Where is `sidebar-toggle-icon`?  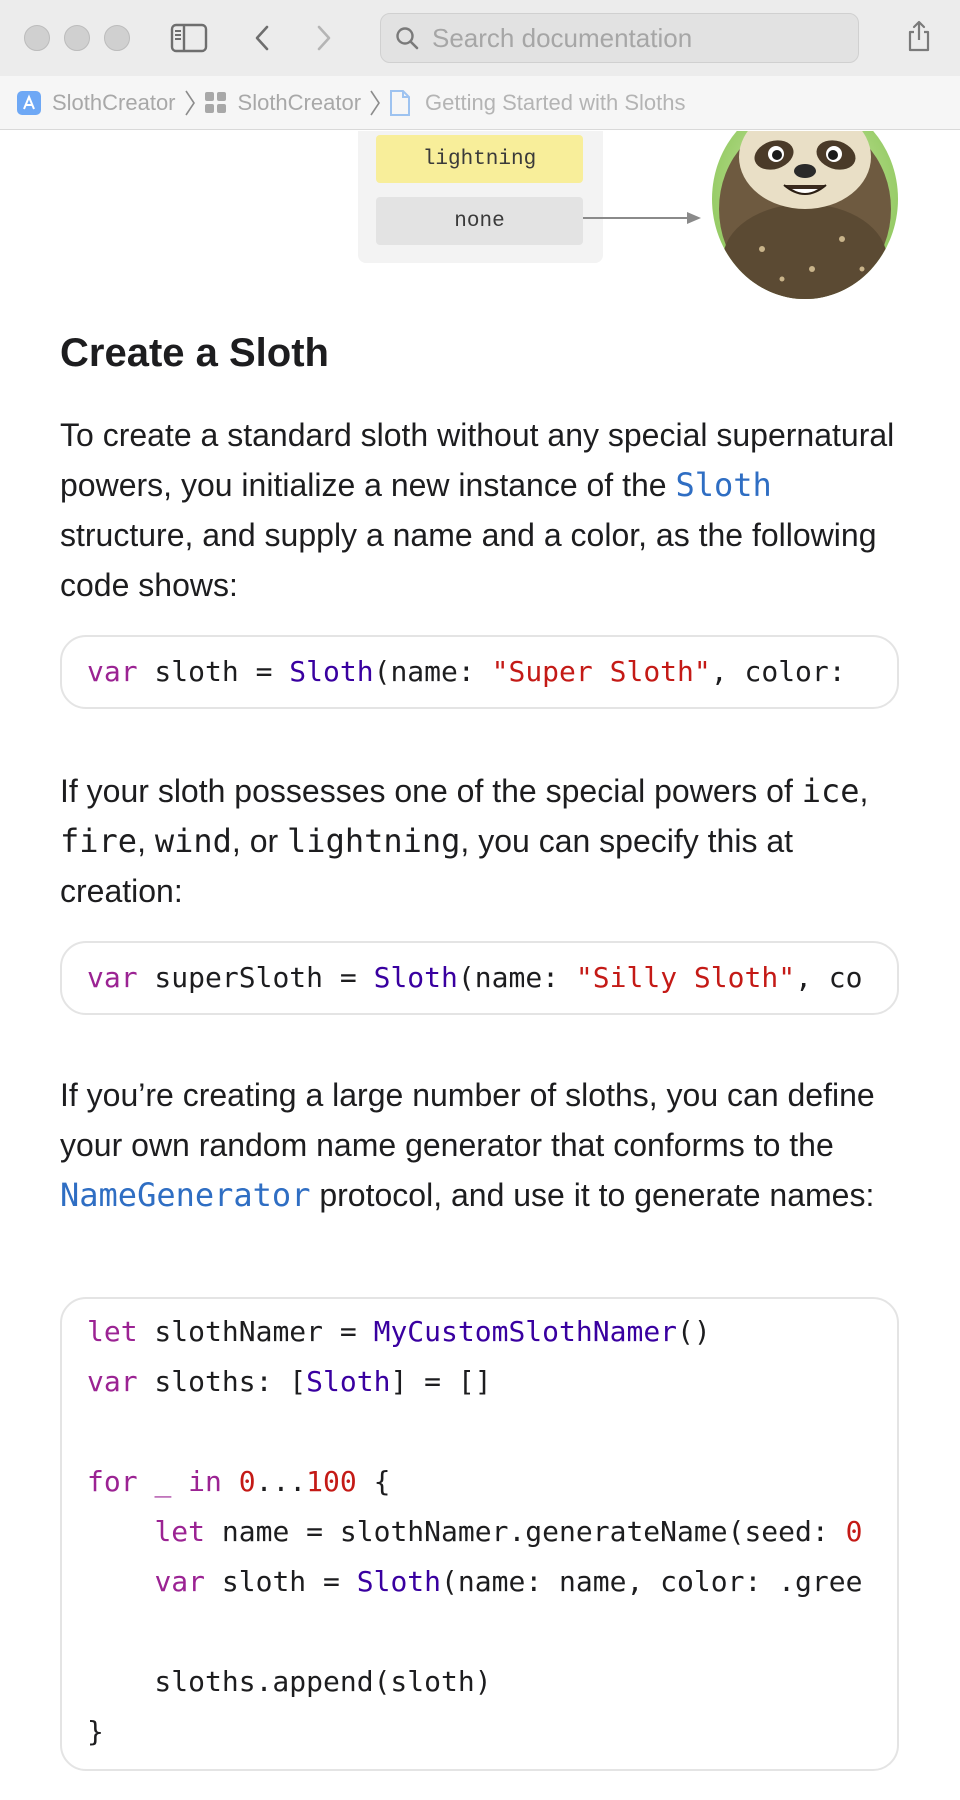 sidebar-toggle-icon is located at coordinates (189, 38).